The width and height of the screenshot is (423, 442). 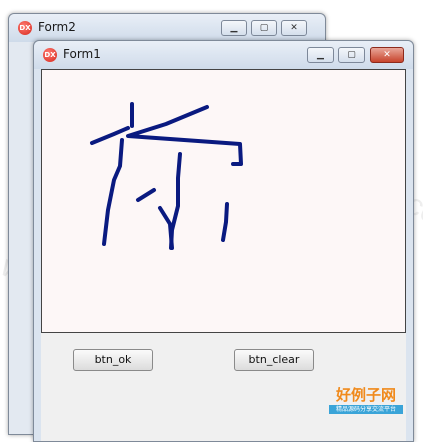 What do you see at coordinates (234, 28) in the screenshot?
I see `form2-minimize-button: ▁` at bounding box center [234, 28].